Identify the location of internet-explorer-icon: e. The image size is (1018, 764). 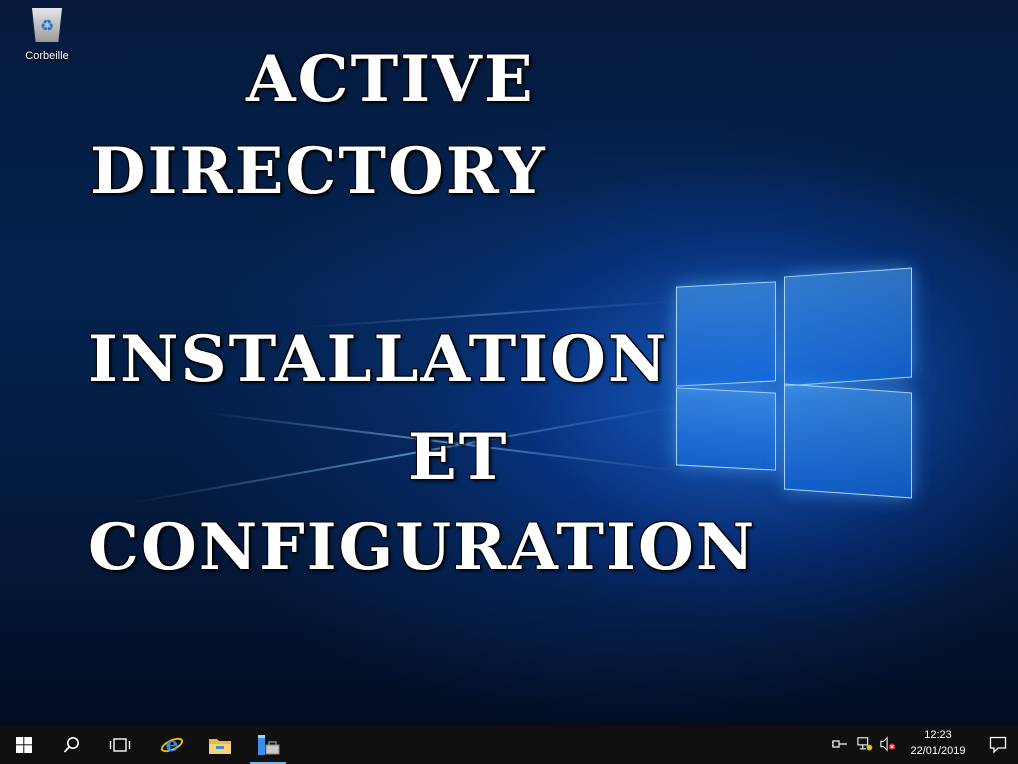
(172, 744).